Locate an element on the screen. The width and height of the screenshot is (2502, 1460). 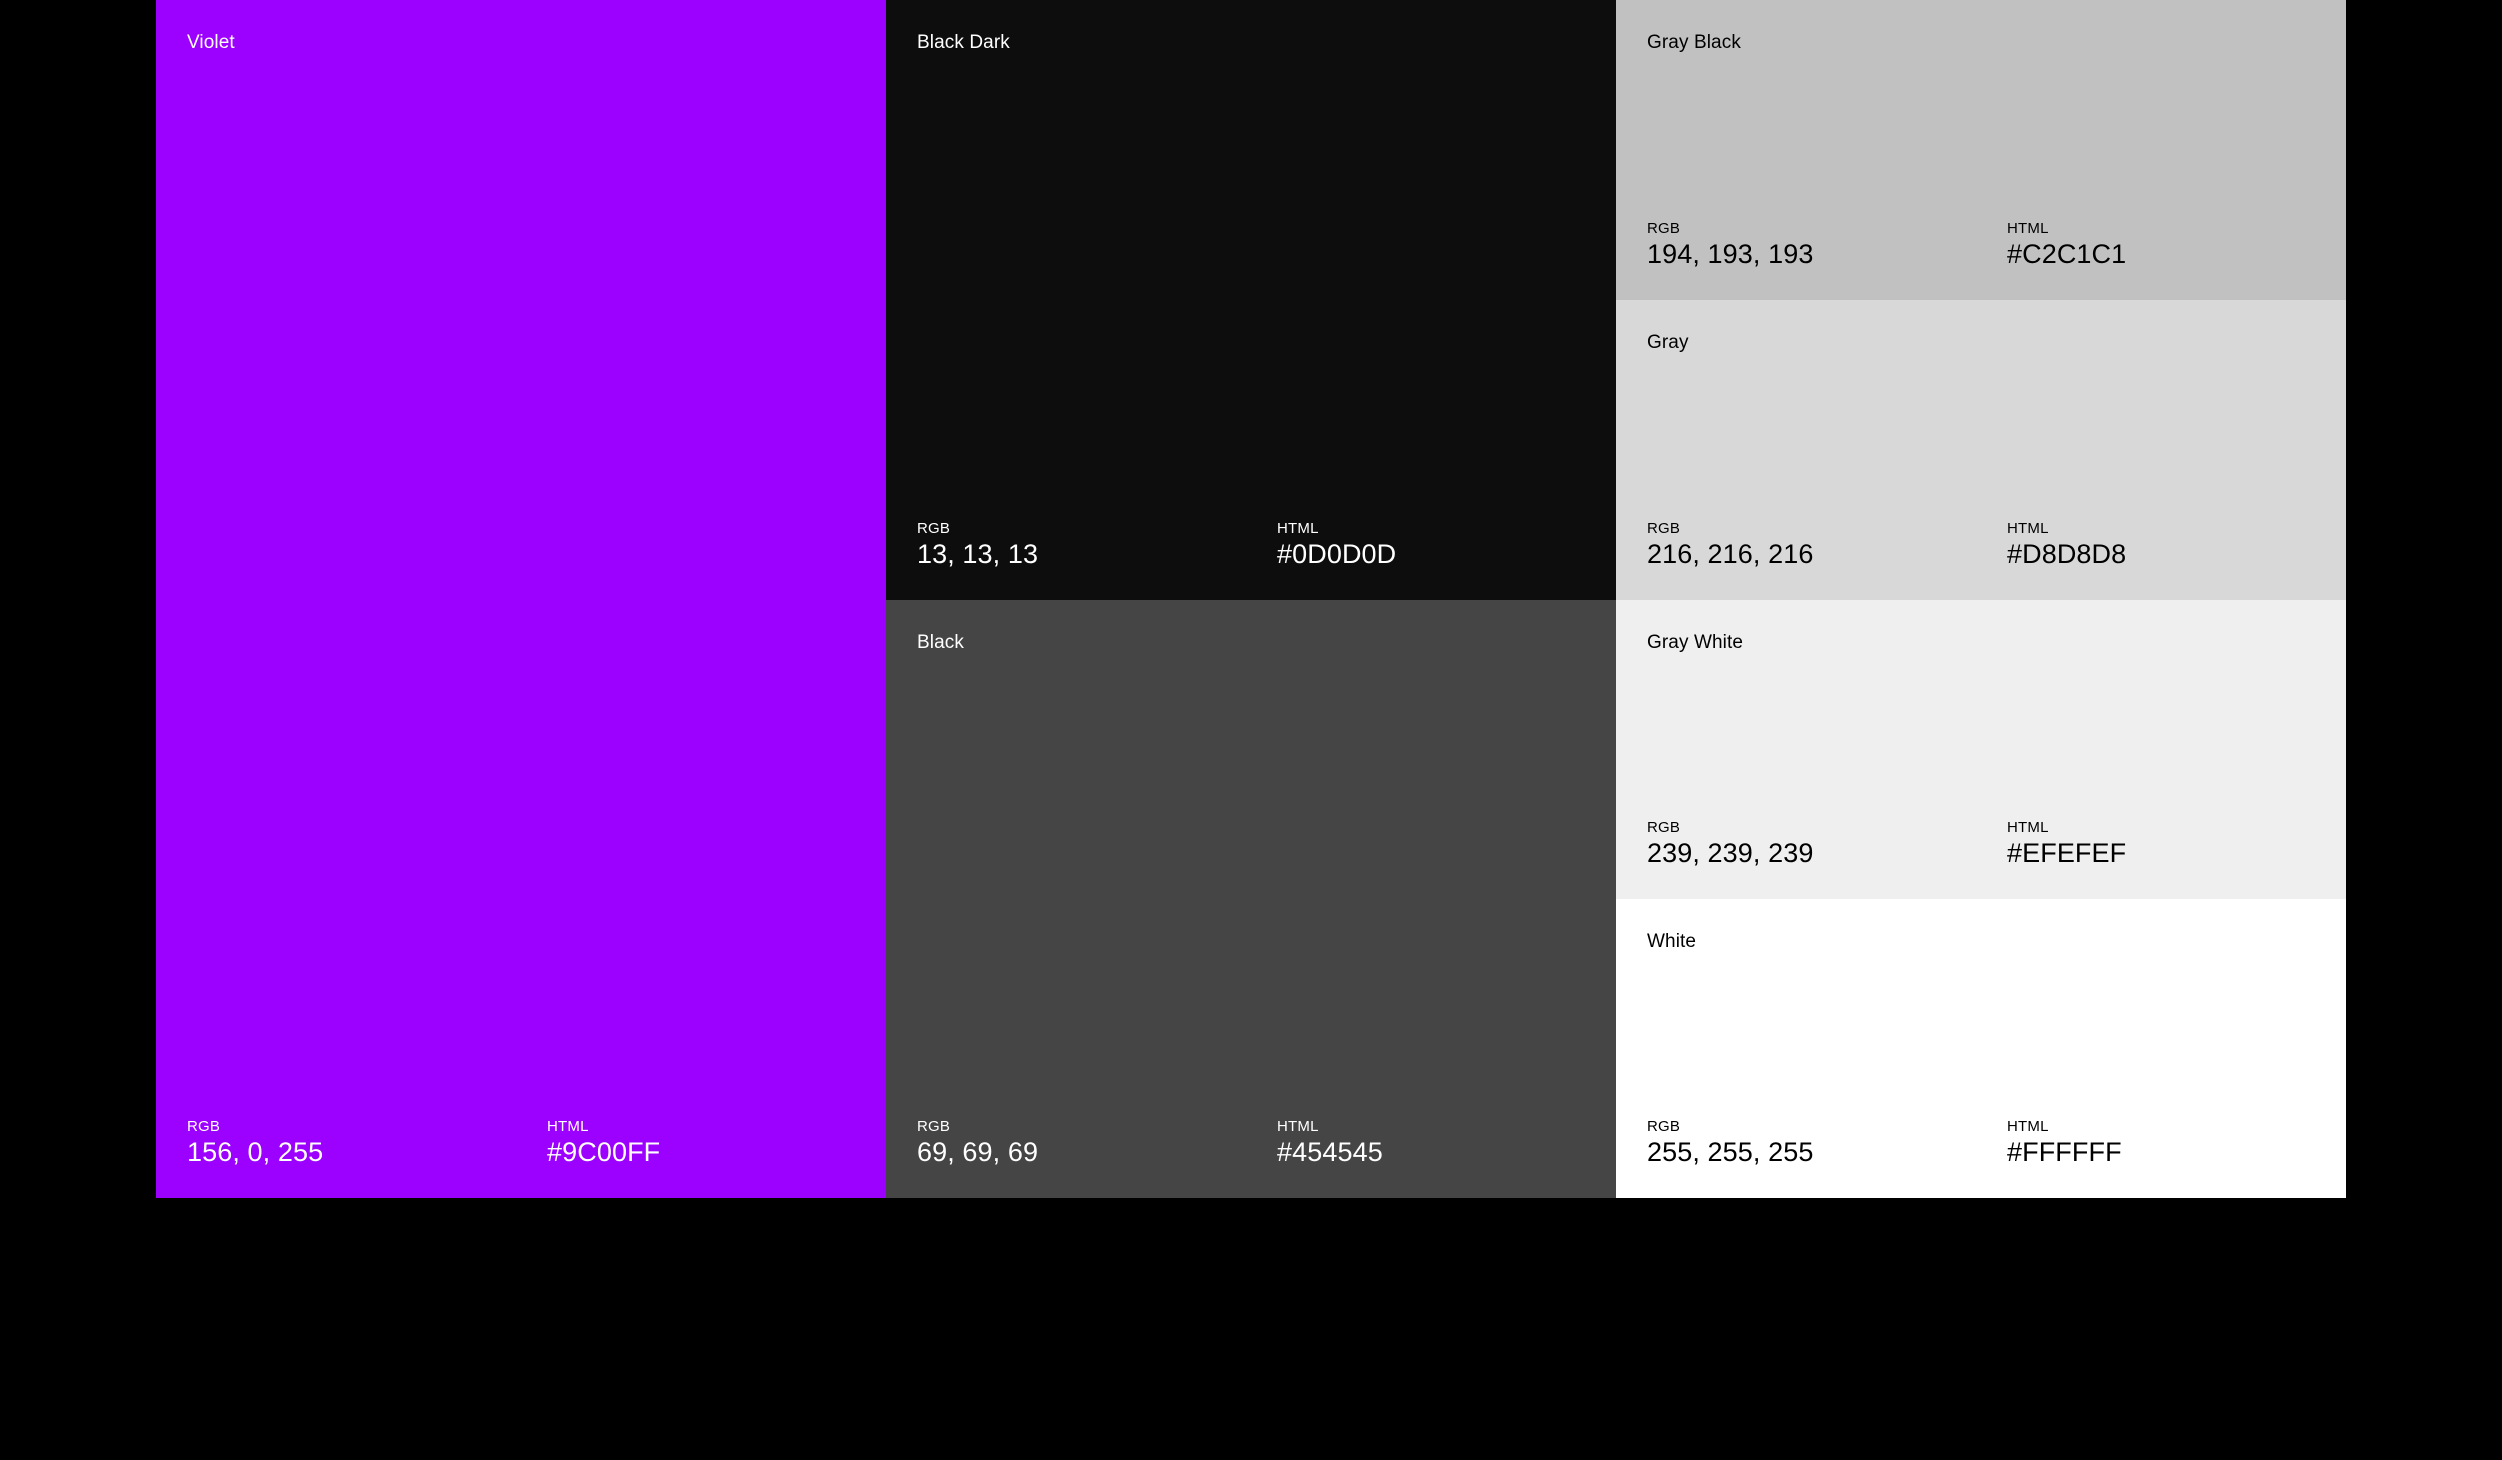
html-spec: HTML #9C00FF is located at coordinates (604, 1143).